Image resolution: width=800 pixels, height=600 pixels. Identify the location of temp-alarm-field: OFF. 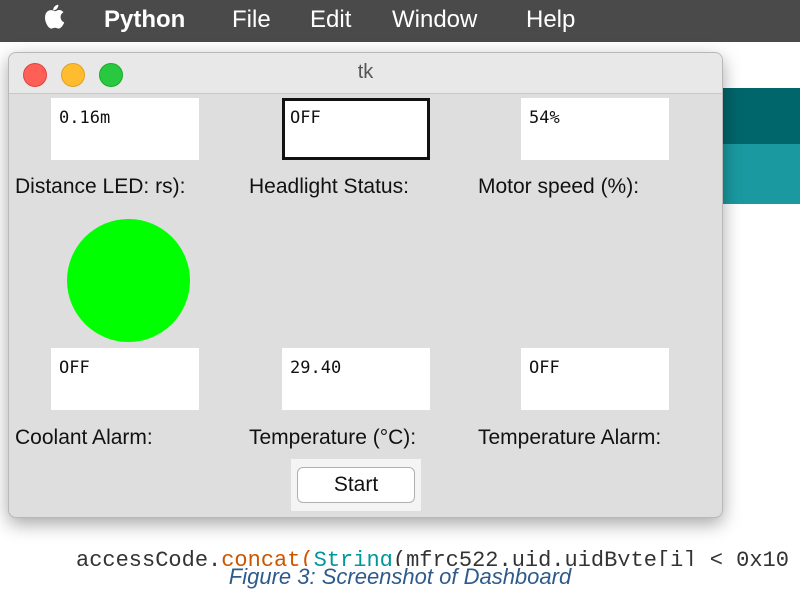
(595, 379).